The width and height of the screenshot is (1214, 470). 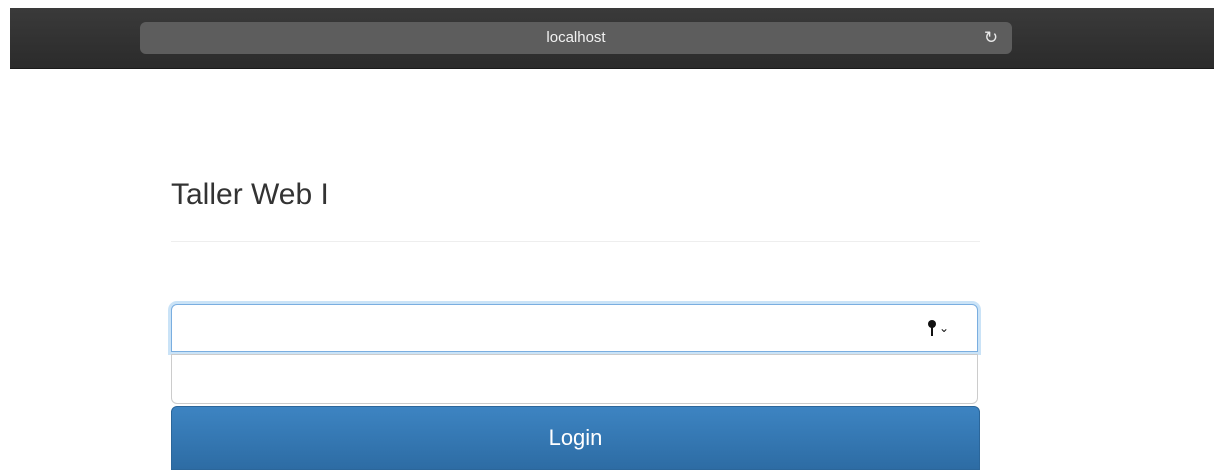 I want to click on keychain-icon: ⌄, so click(x=946, y=328).